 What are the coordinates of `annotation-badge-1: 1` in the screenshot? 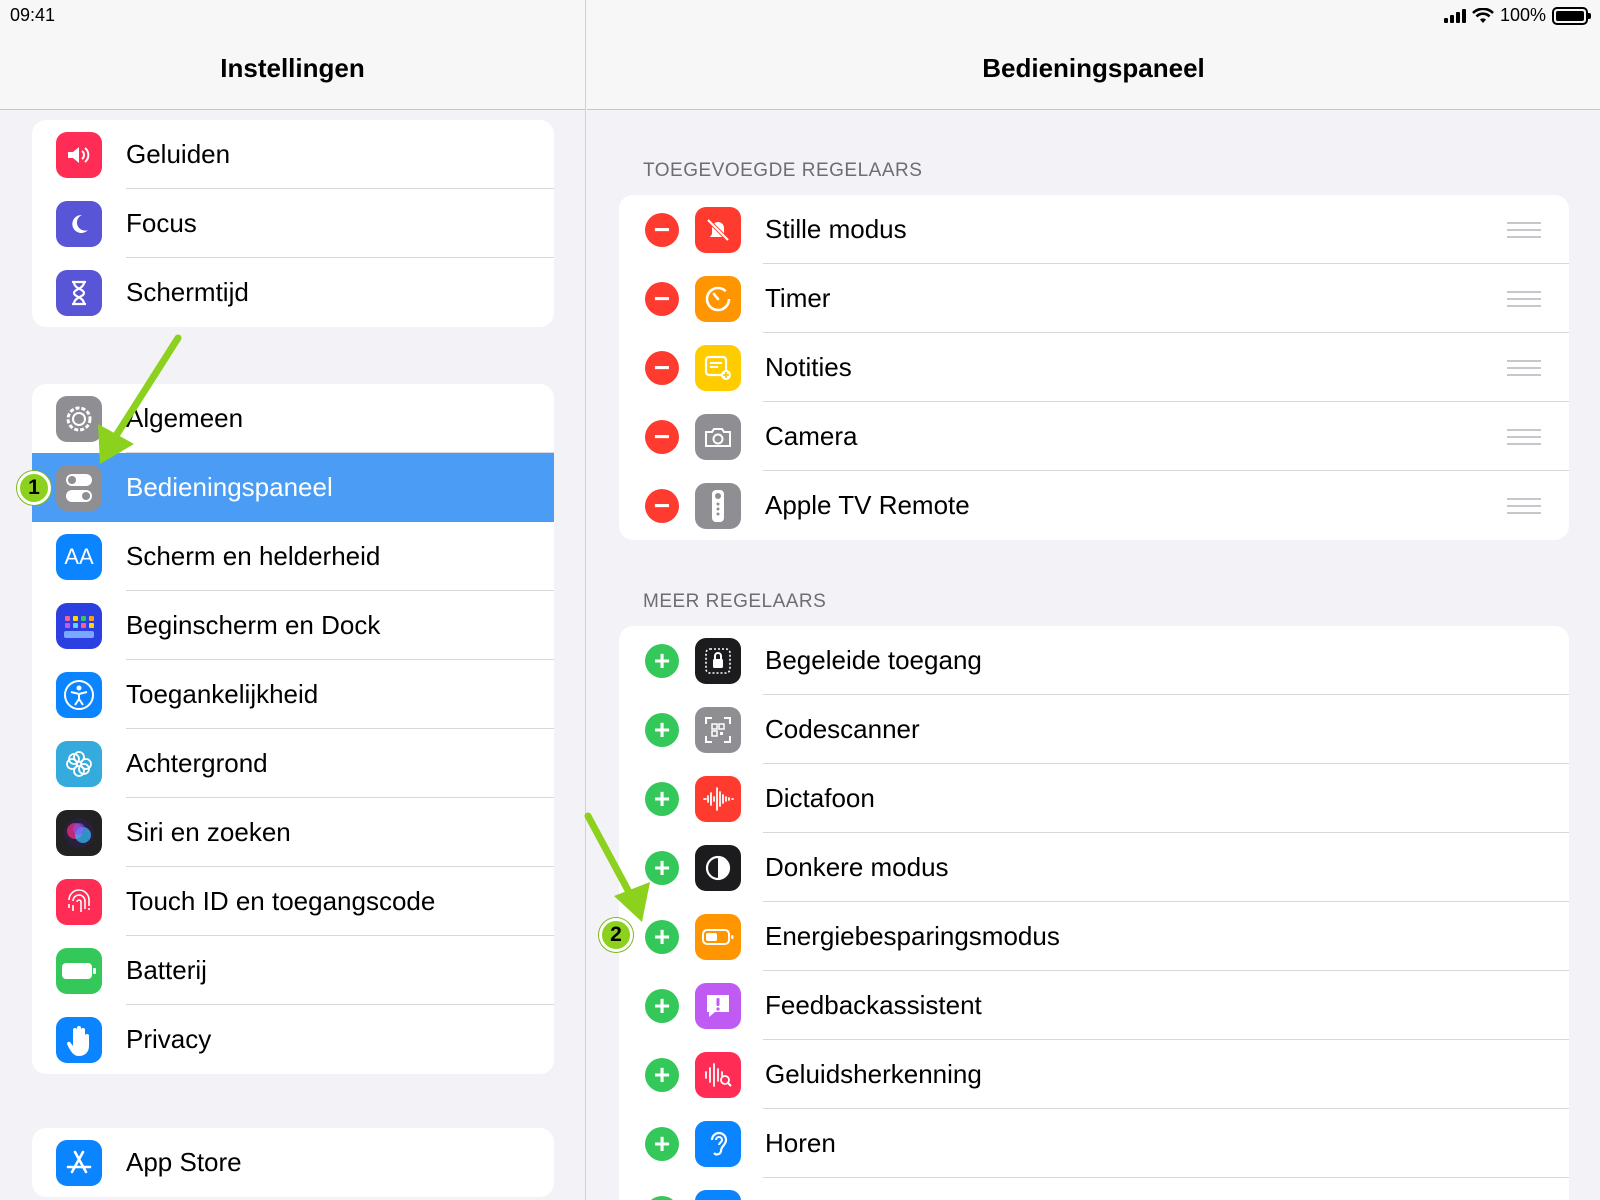 It's located at (34, 488).